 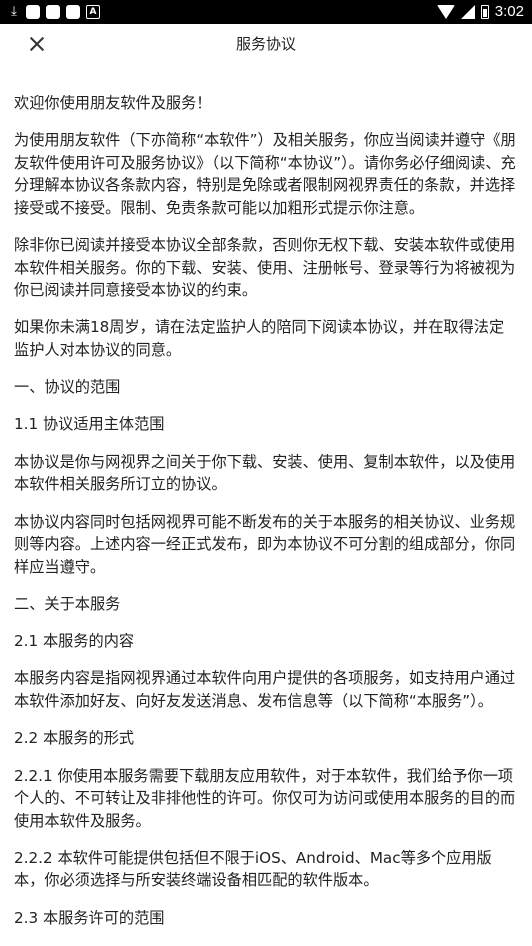 I want to click on subsection-heading: 1.1 协议适用主体范围, so click(x=89, y=424).